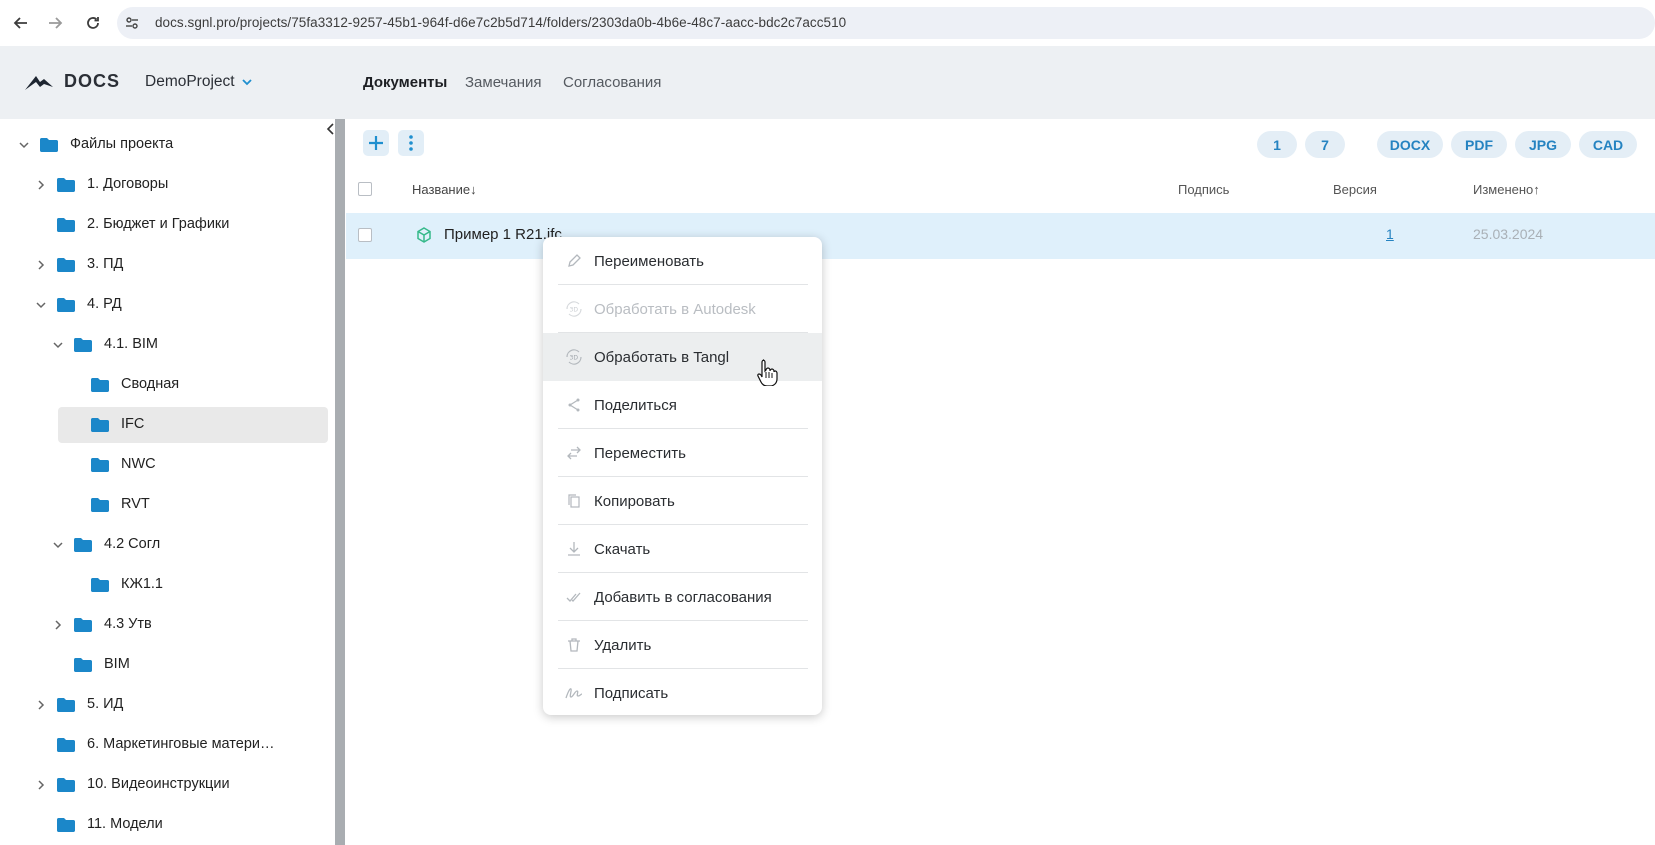  What do you see at coordinates (21, 23) in the screenshot?
I see `back-arrow-icon` at bounding box center [21, 23].